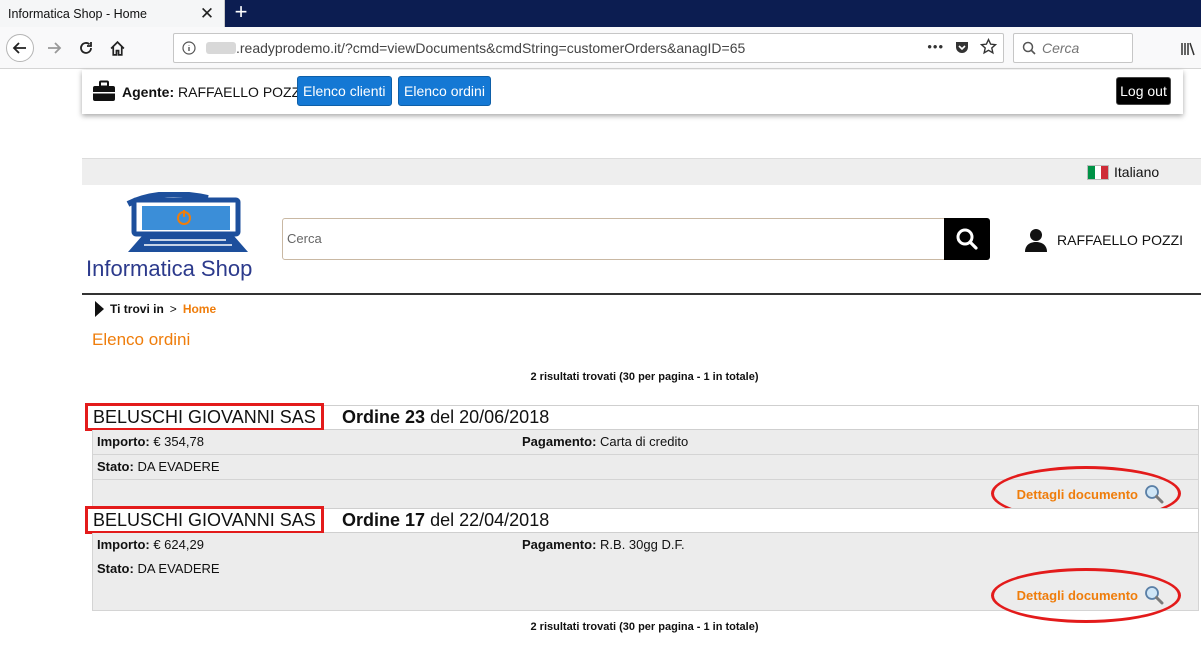  What do you see at coordinates (241, 92) in the screenshot?
I see `agent-name: RAFFAELLO POZZI` at bounding box center [241, 92].